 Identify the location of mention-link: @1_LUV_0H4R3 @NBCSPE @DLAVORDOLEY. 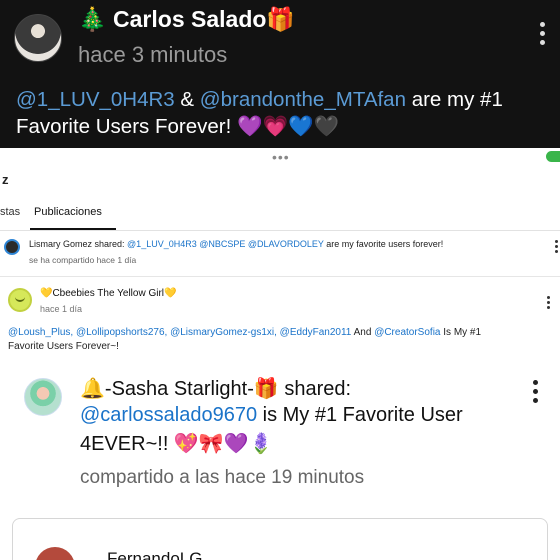
(225, 244).